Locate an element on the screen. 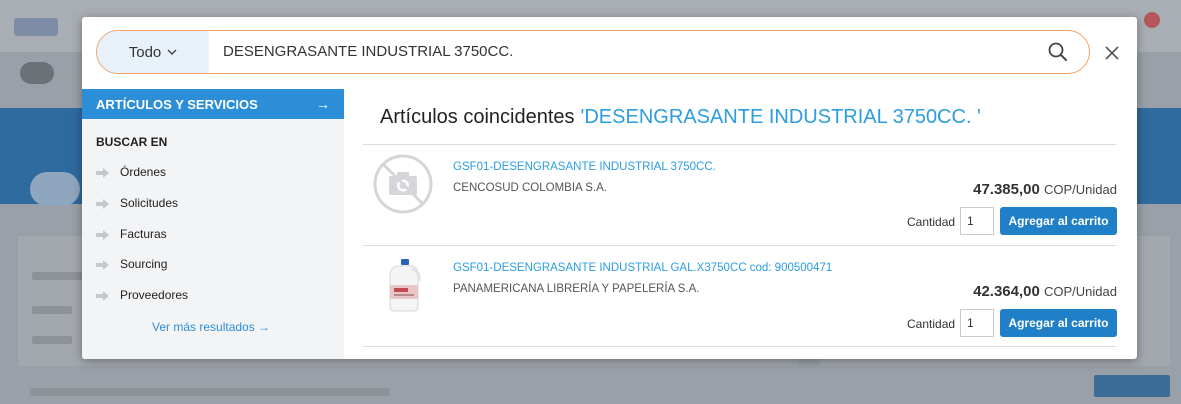  sidebar-item-label: Órdenes is located at coordinates (143, 172).